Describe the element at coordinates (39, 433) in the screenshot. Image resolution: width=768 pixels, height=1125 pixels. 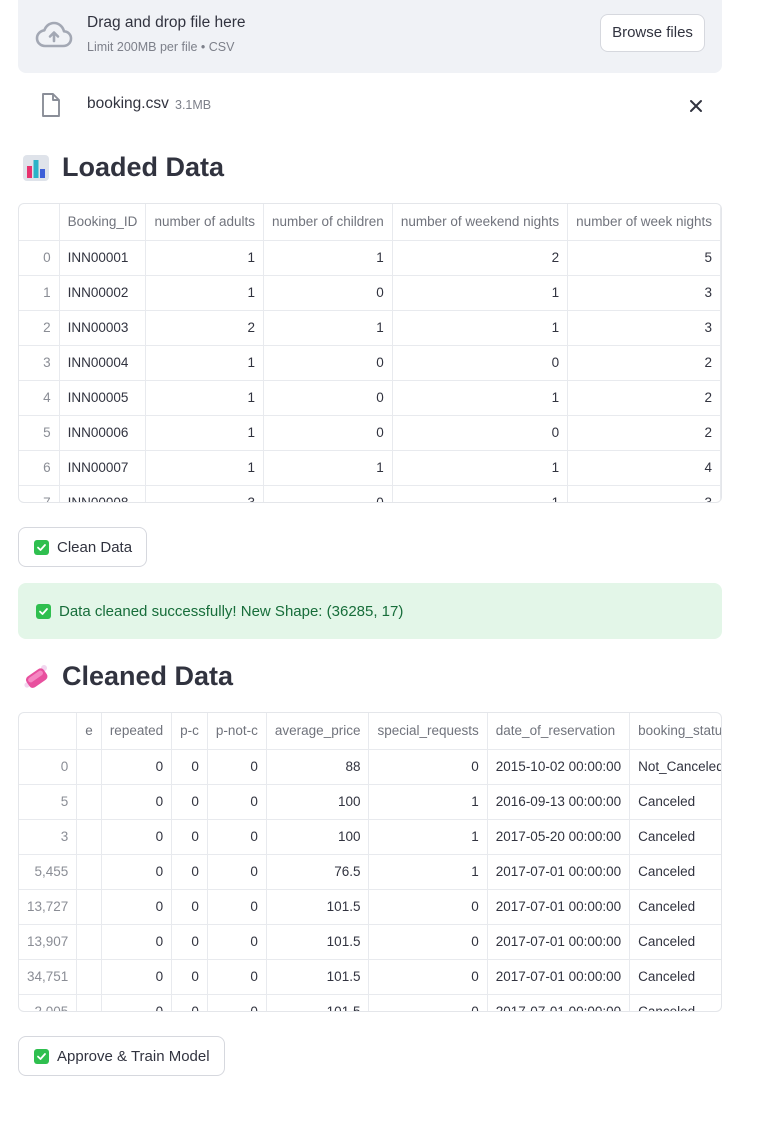
I see `row-index: 5` at that location.